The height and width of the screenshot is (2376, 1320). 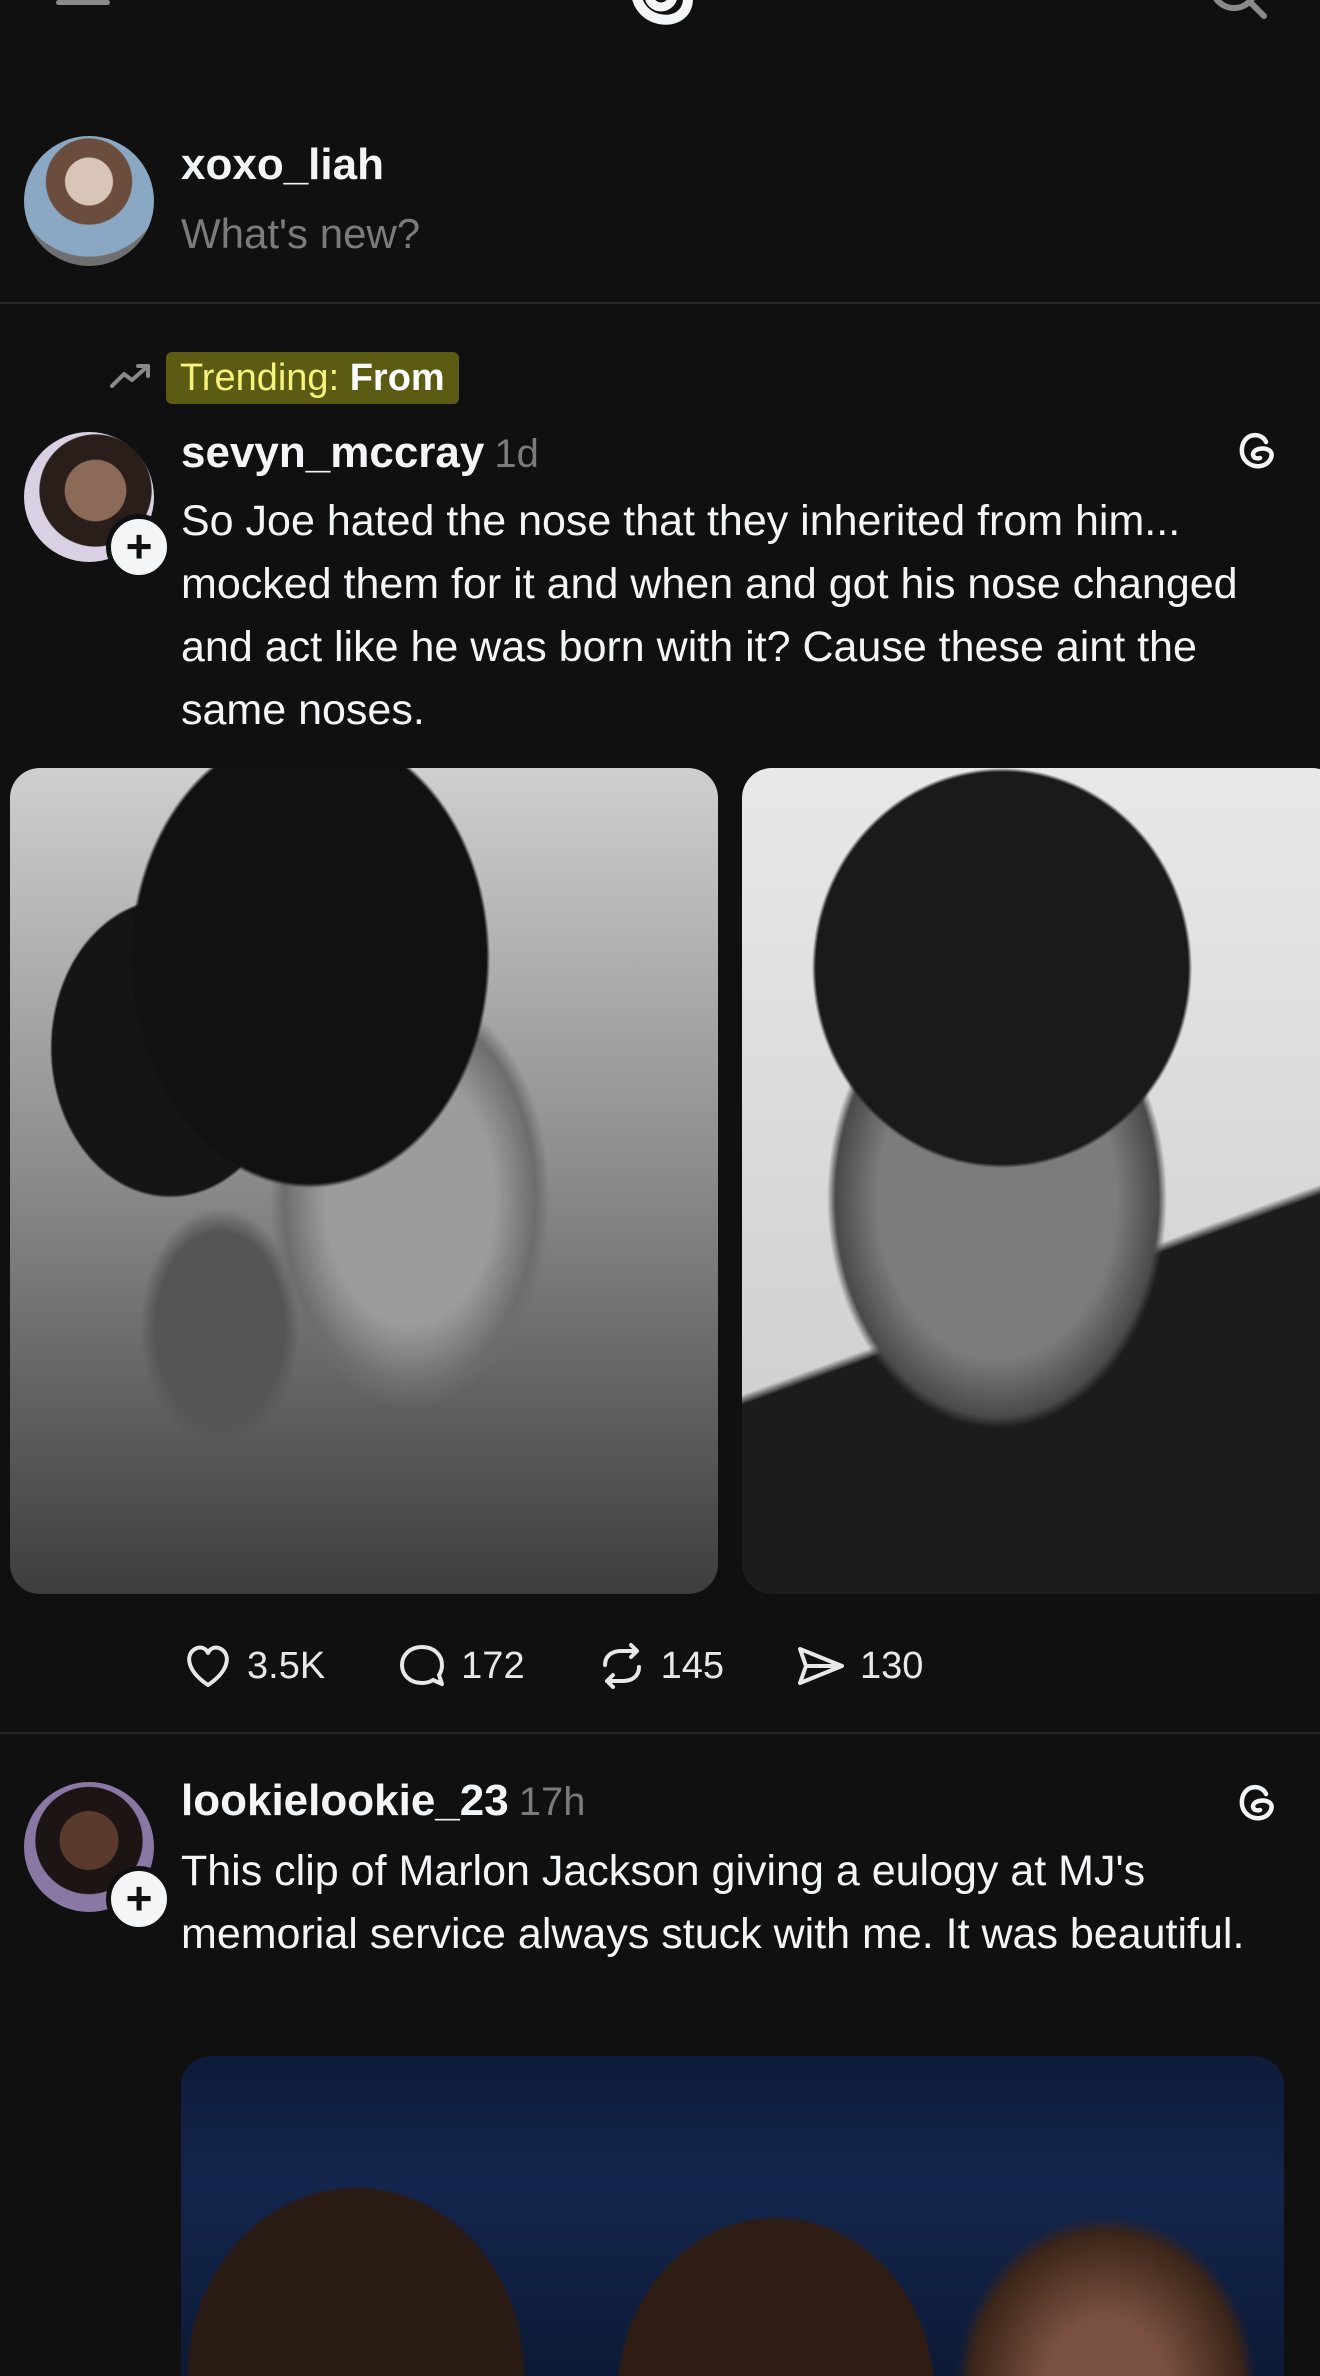 I want to click on post-username: sevyn_mccray, so click(x=332, y=452).